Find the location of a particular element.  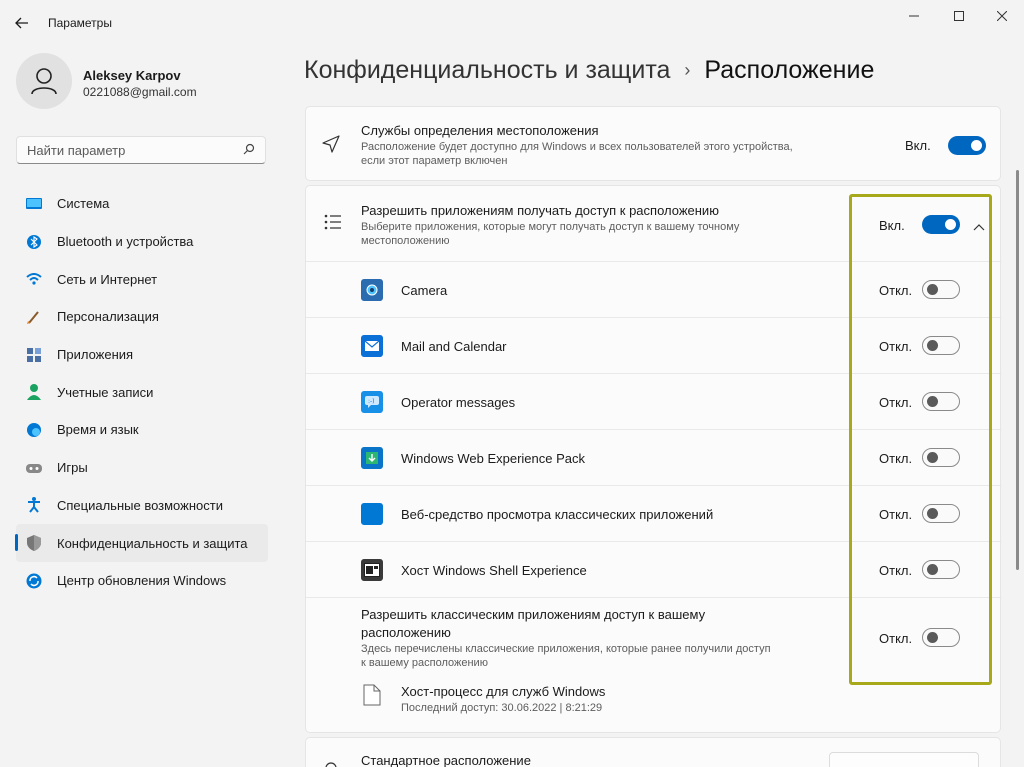

location-services-title: Службы определения местоположения is located at coordinates (480, 130).